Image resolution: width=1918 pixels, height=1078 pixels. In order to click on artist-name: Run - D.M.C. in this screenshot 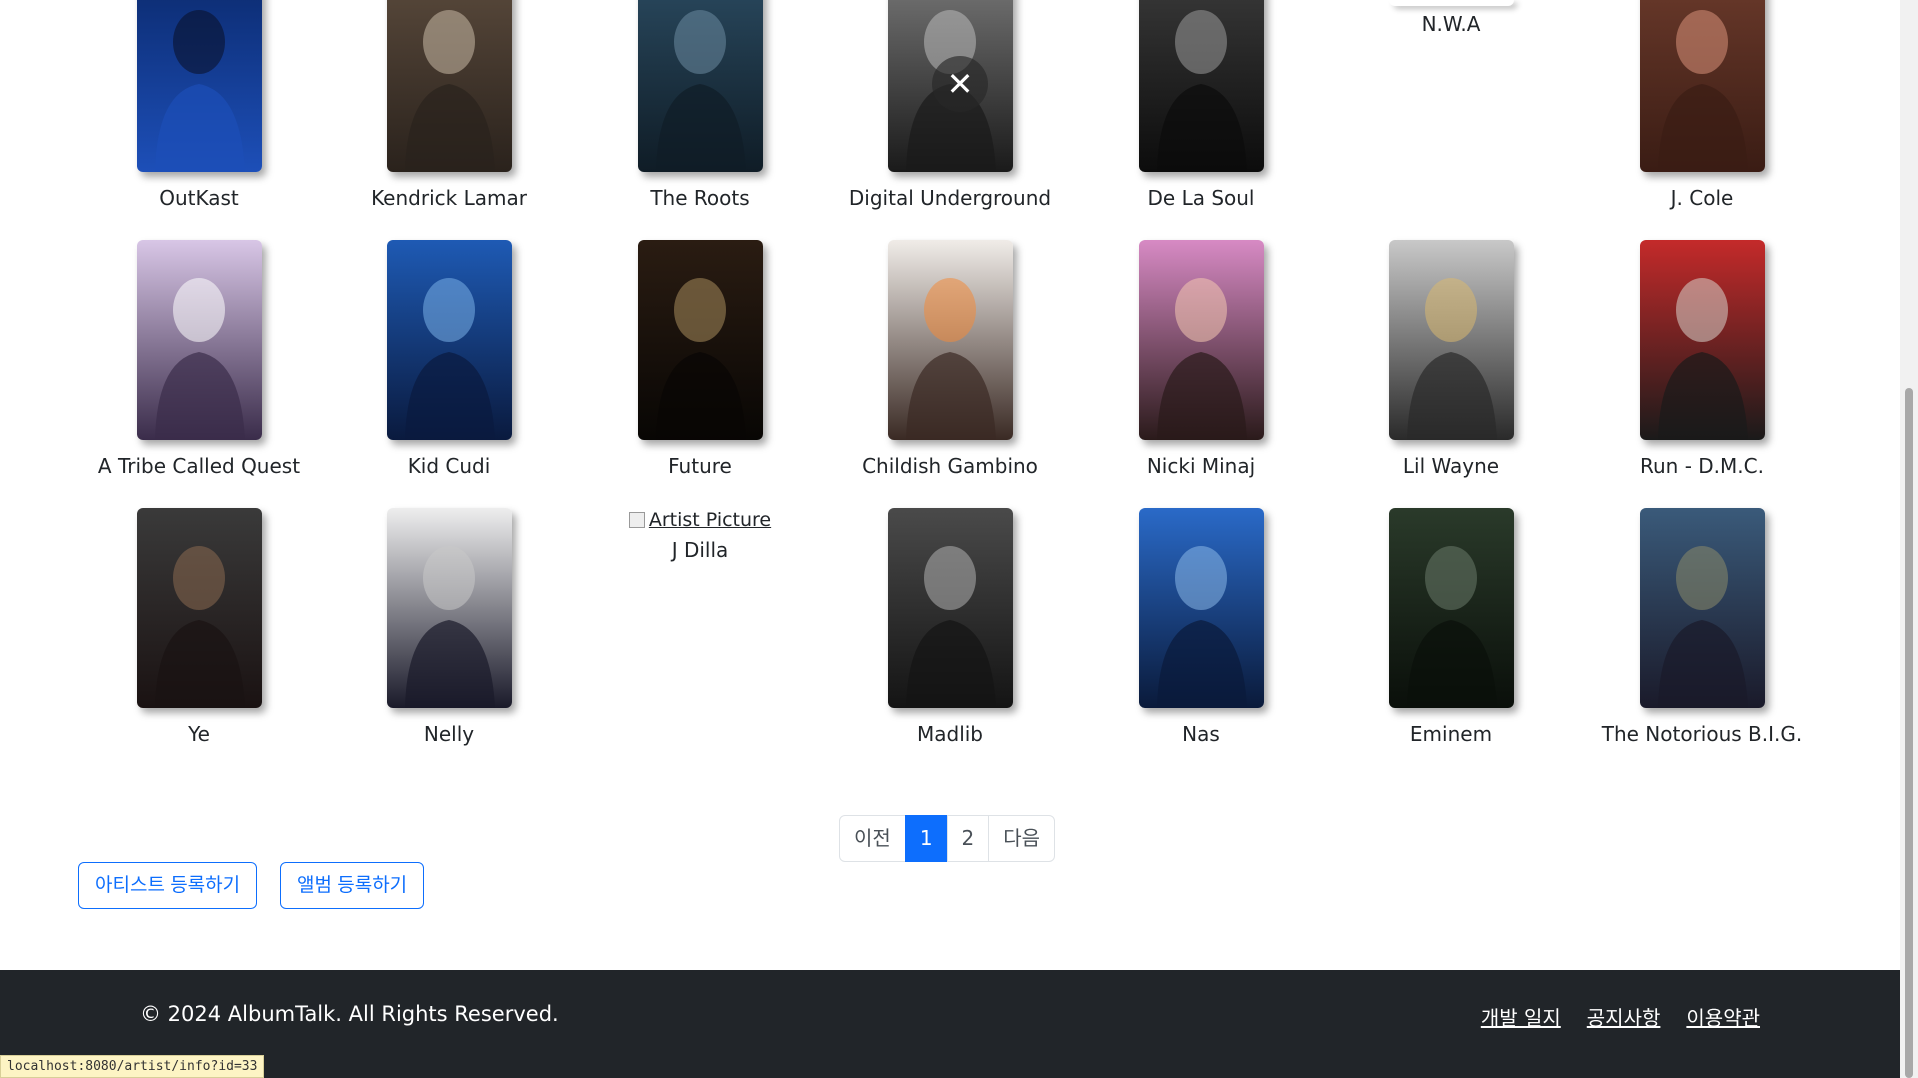, I will do `click(1702, 466)`.